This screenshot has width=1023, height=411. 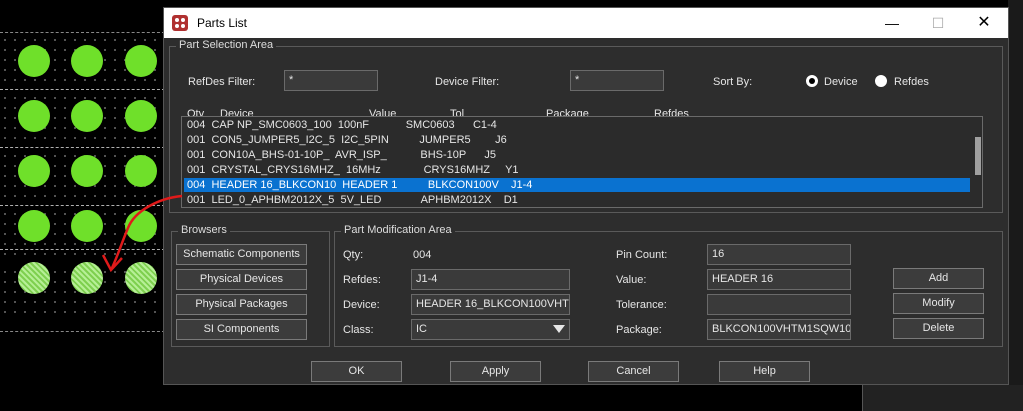 I want to click on annotation-arrow, so click(x=142, y=233).